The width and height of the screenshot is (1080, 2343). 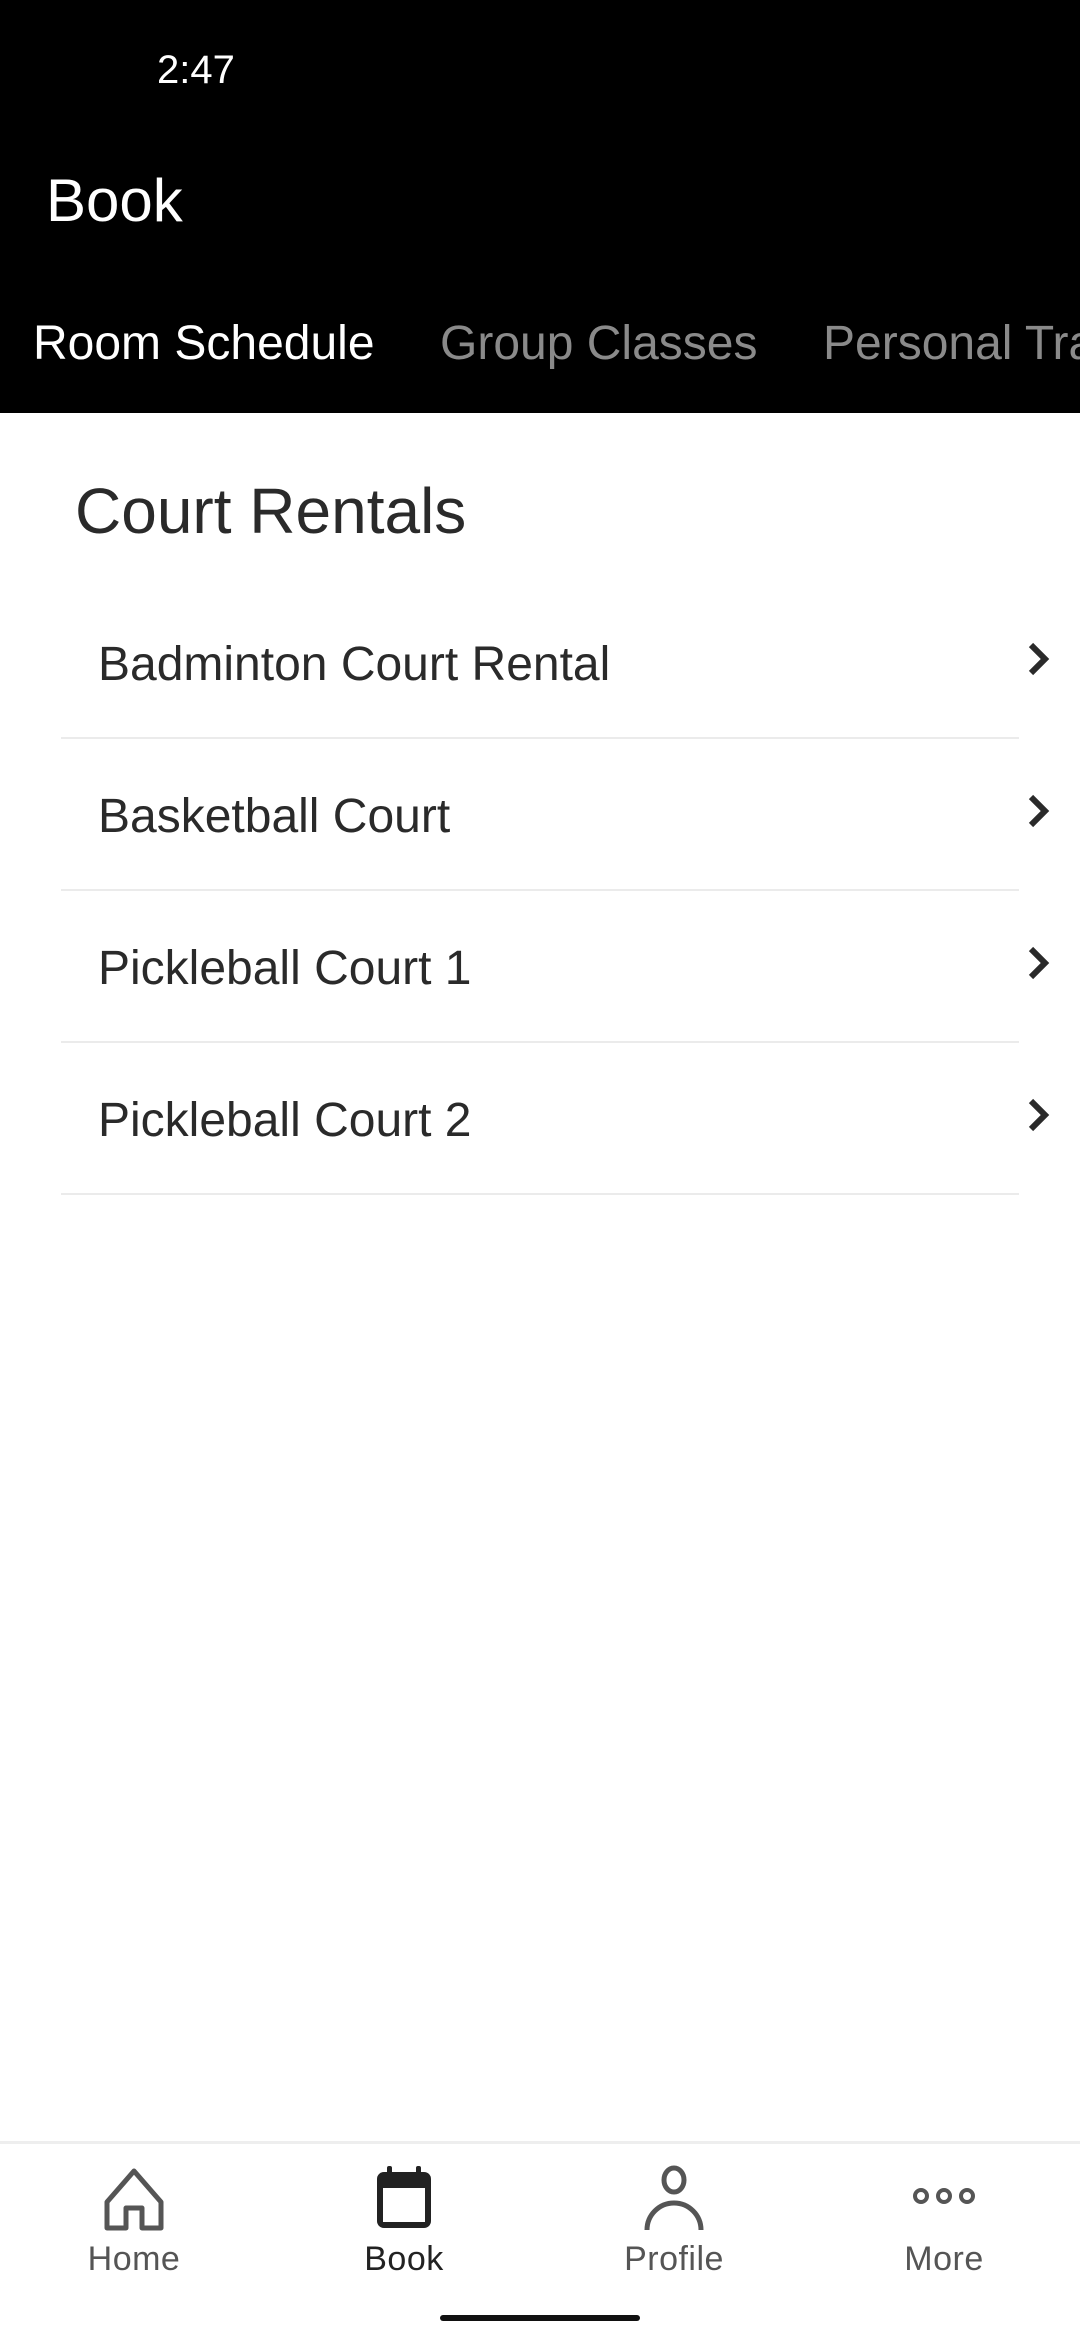 What do you see at coordinates (285, 1120) in the screenshot?
I see `list-item-label: Pickleball Court 2` at bounding box center [285, 1120].